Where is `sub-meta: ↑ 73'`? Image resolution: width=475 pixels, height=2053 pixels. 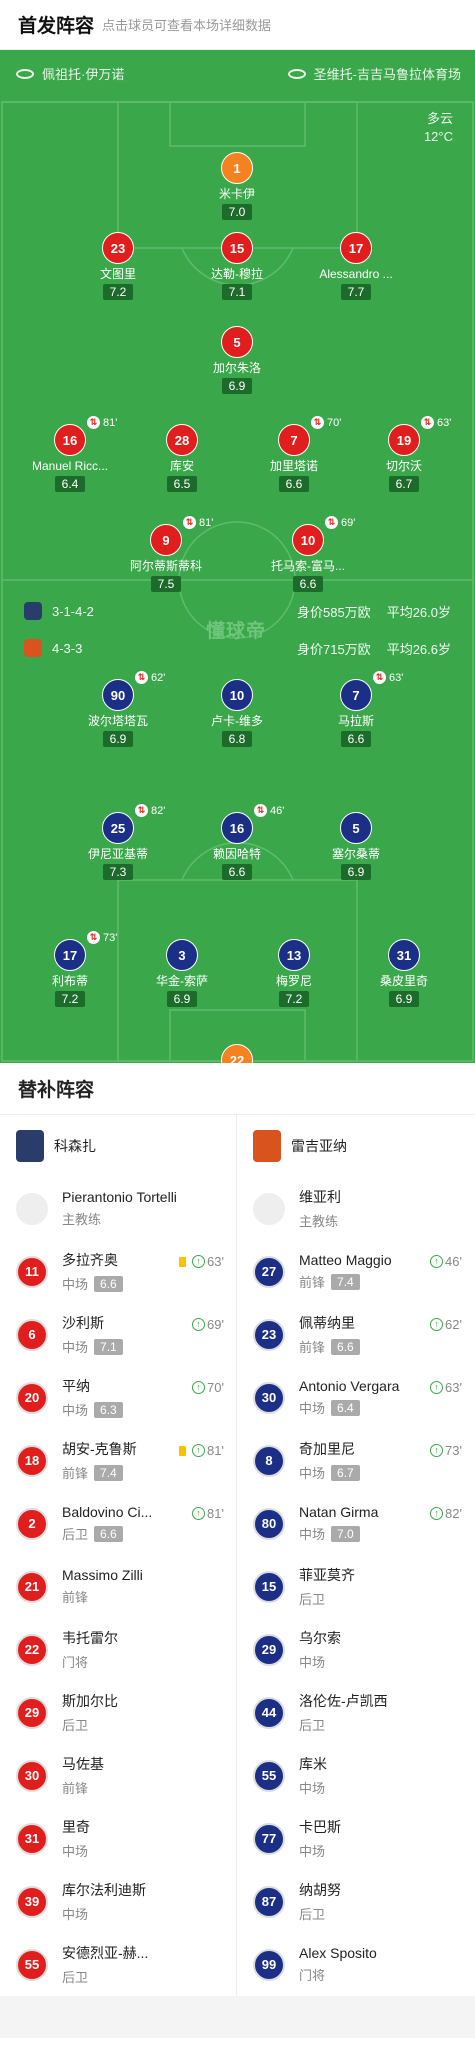 sub-meta: ↑ 73' is located at coordinates (446, 1450).